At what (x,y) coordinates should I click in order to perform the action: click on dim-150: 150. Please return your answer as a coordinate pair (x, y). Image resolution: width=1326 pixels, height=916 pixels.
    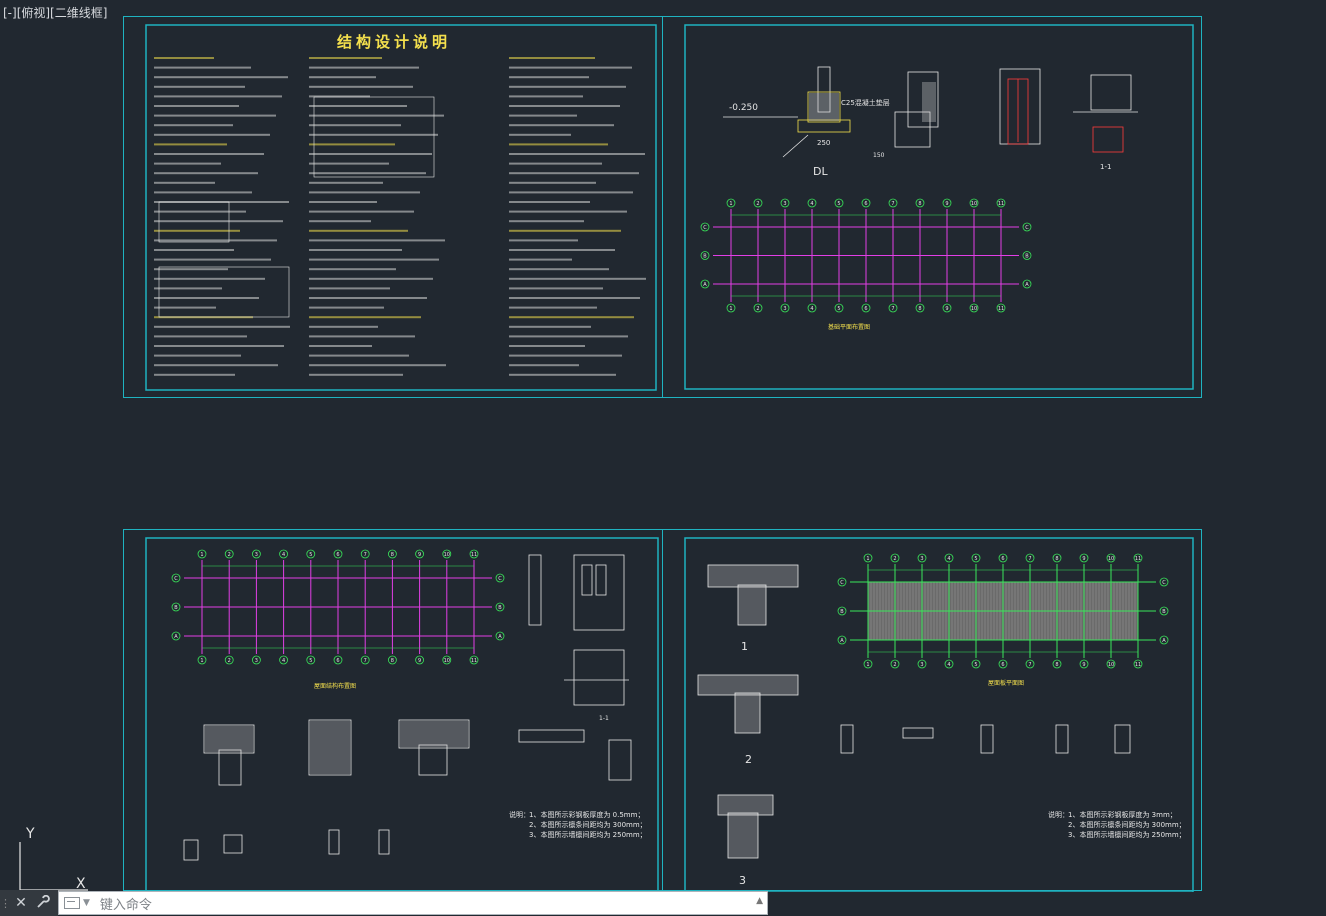
    Looking at the image, I should click on (879, 155).